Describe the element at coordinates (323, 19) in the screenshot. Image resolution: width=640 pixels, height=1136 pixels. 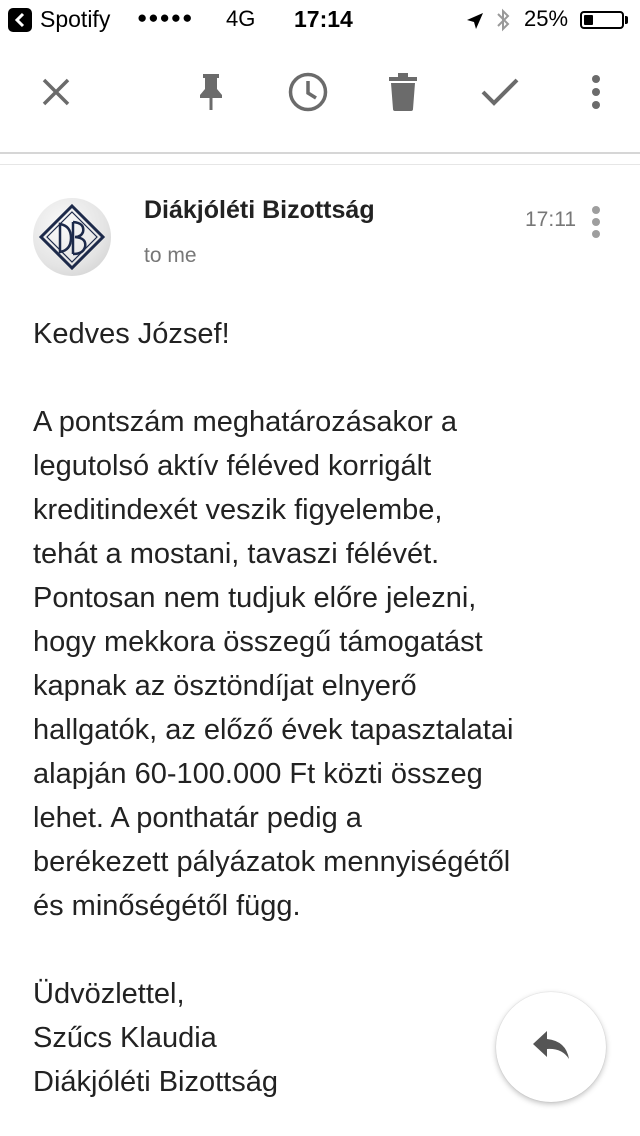
I see `status-time: 17:14` at that location.